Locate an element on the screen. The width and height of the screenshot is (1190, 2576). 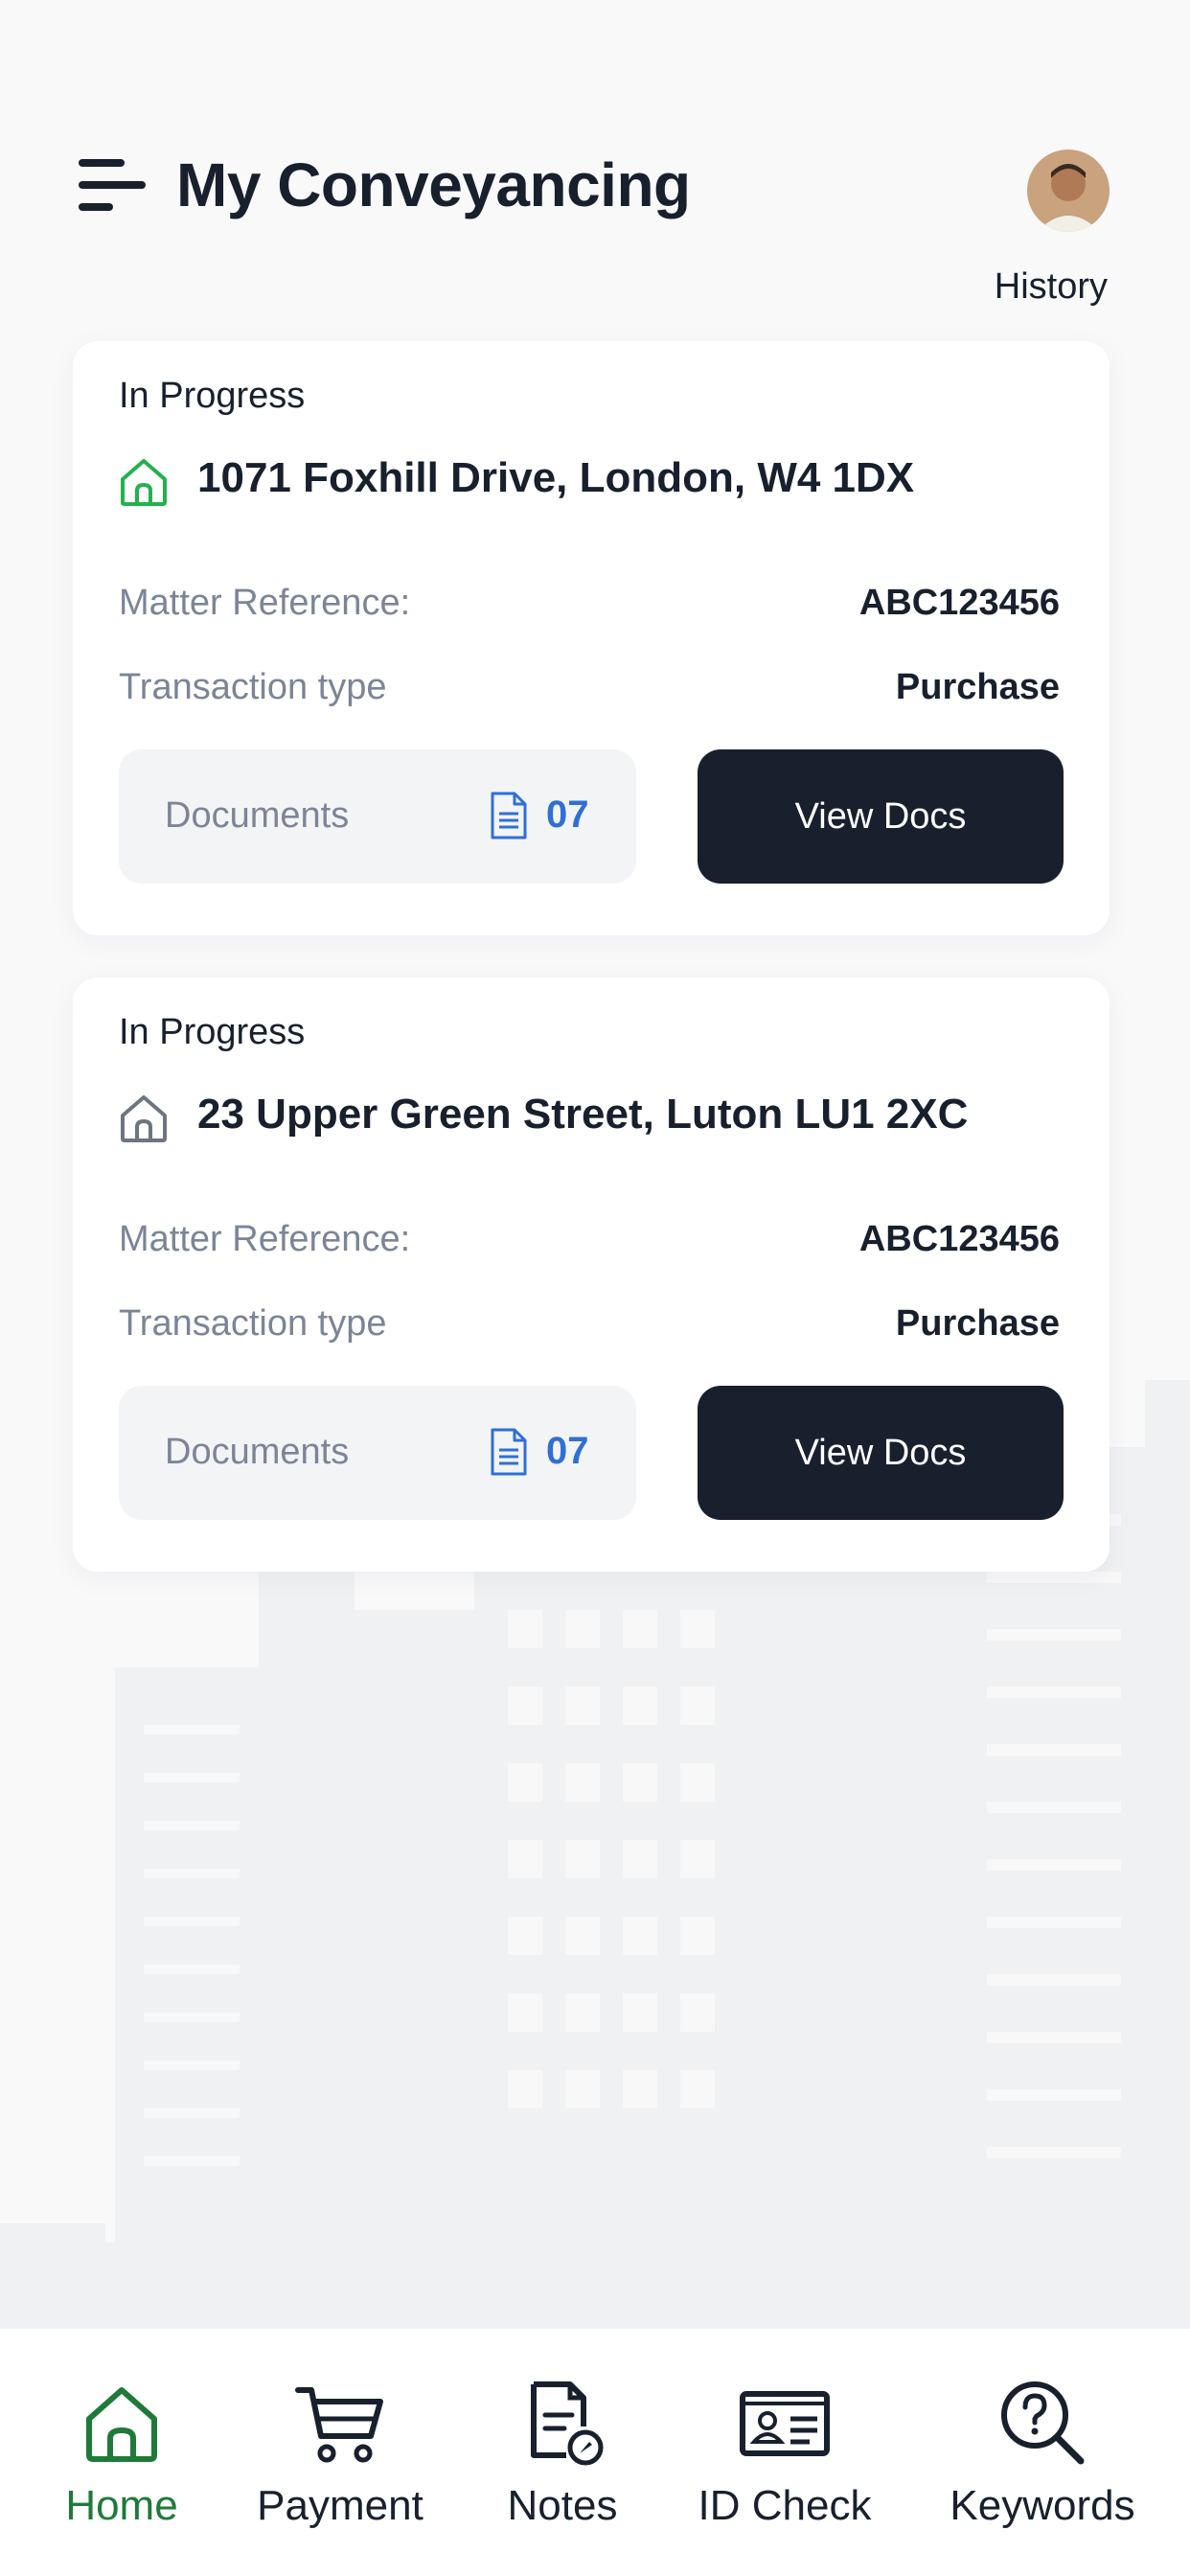
tab-id-check: ID Check is located at coordinates (785, 2463).